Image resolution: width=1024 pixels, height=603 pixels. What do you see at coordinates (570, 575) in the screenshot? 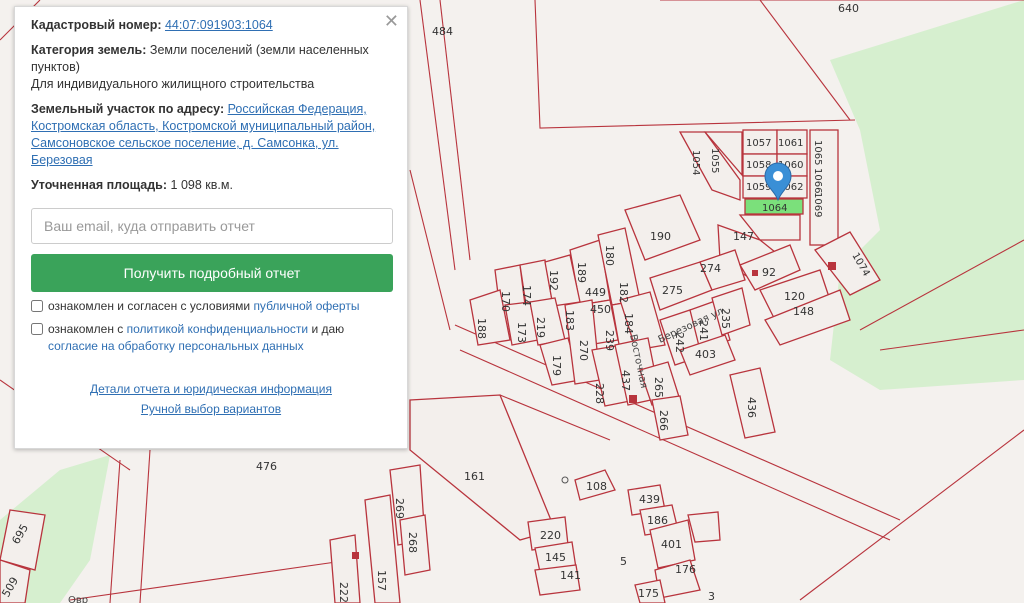
I see `plot-label-141: 141` at bounding box center [570, 575].